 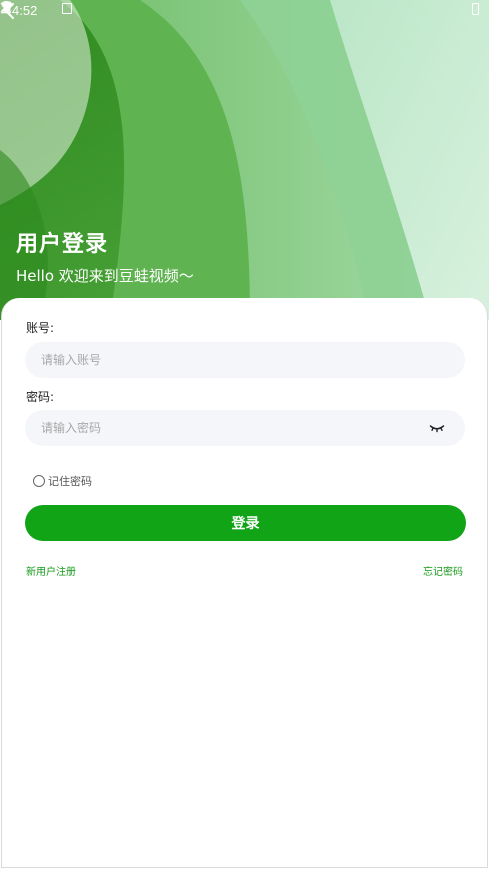 I want to click on page-subtitle: Hello 欢迎来到豆蛙视频～, so click(x=105, y=276).